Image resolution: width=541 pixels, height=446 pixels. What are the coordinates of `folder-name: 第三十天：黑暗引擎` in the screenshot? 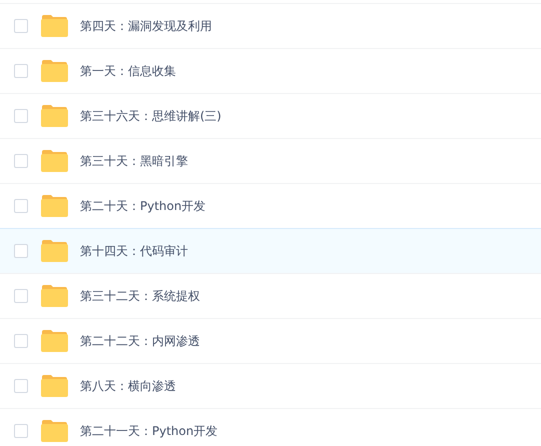 It's located at (134, 161).